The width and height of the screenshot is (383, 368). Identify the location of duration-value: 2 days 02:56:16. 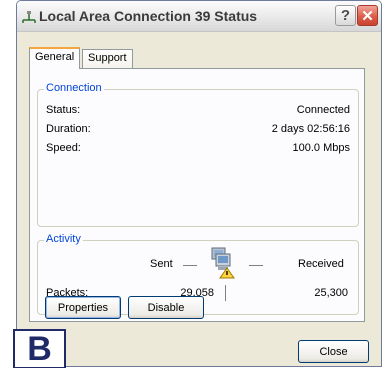
(310, 129).